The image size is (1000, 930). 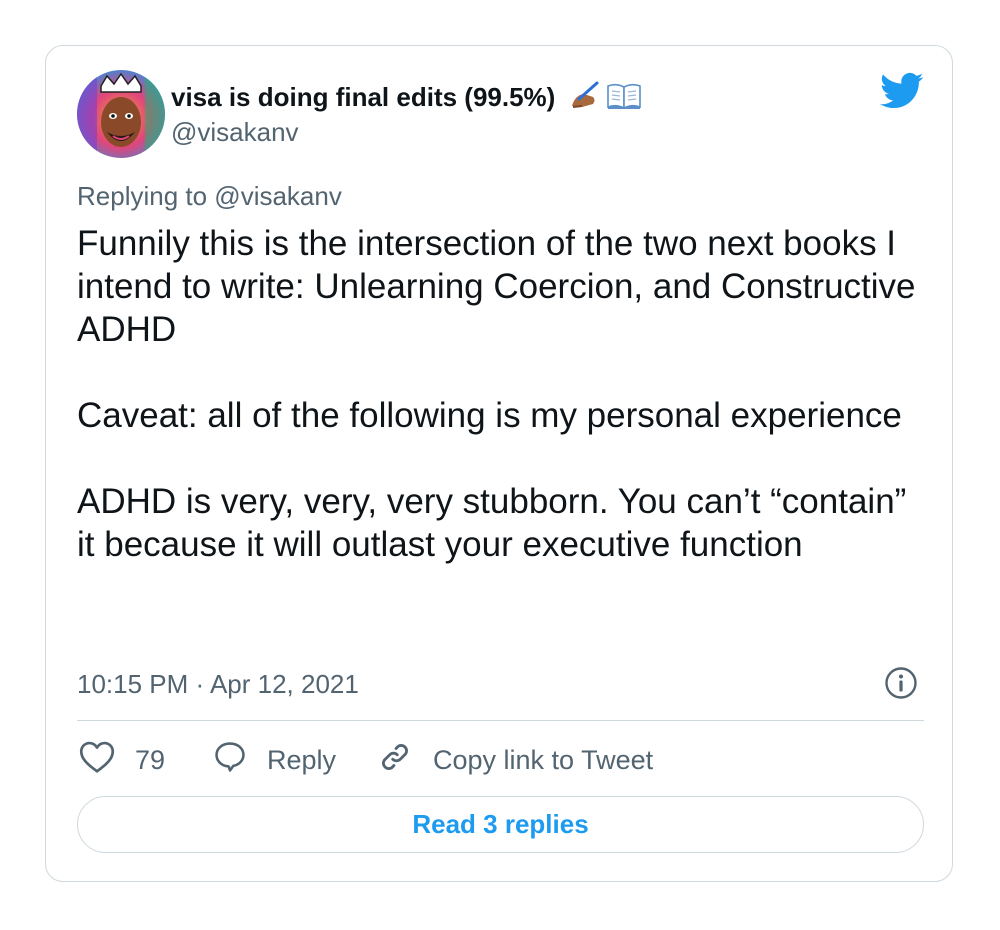 I want to click on twitter-bird-icon, so click(x=902, y=91).